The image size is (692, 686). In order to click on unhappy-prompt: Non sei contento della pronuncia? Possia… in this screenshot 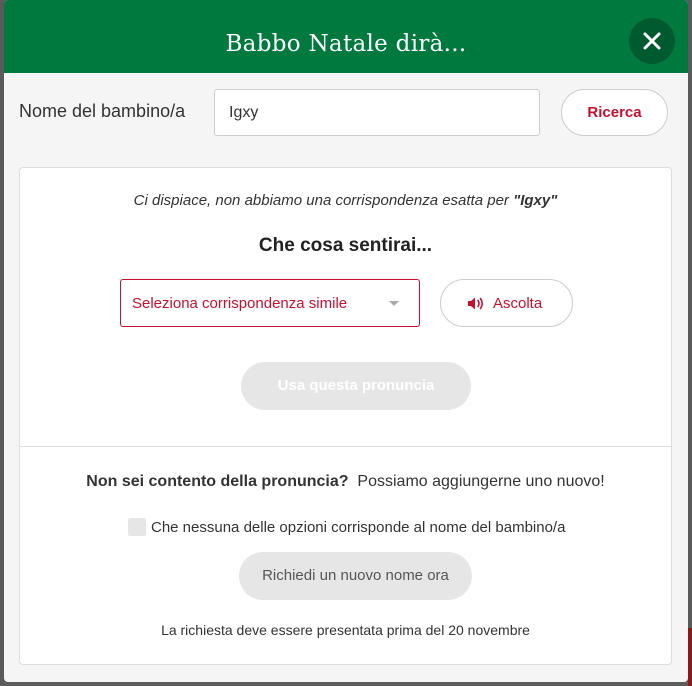, I will do `click(345, 482)`.